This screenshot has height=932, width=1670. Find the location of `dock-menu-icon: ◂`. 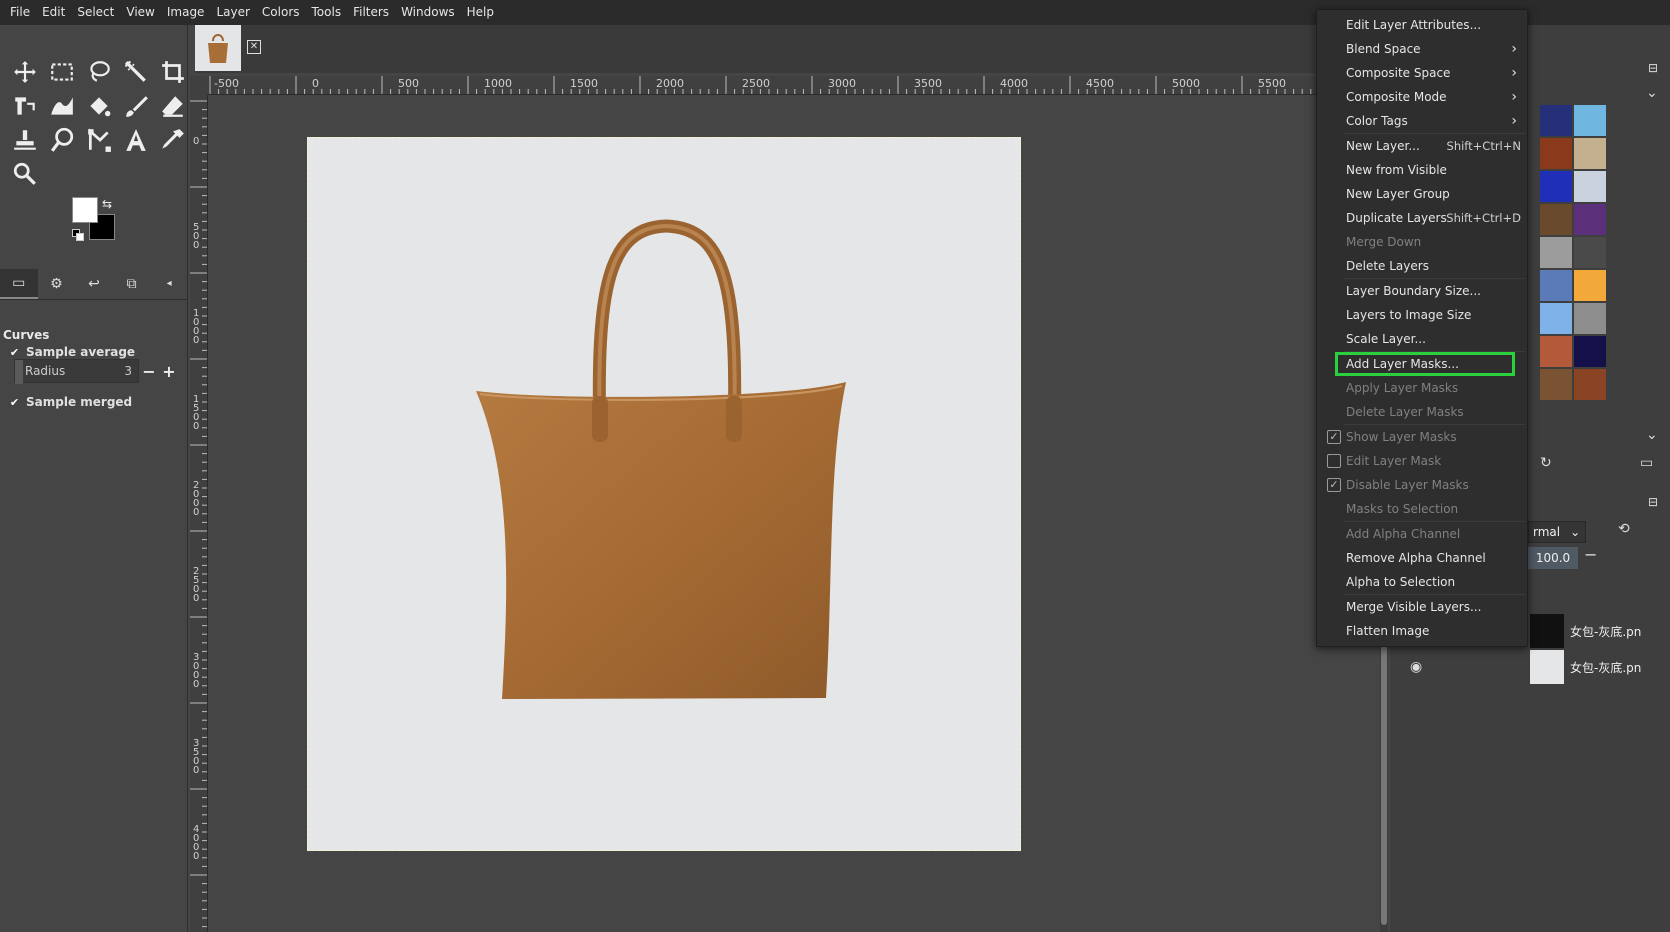

dock-menu-icon: ◂ is located at coordinates (169, 284).